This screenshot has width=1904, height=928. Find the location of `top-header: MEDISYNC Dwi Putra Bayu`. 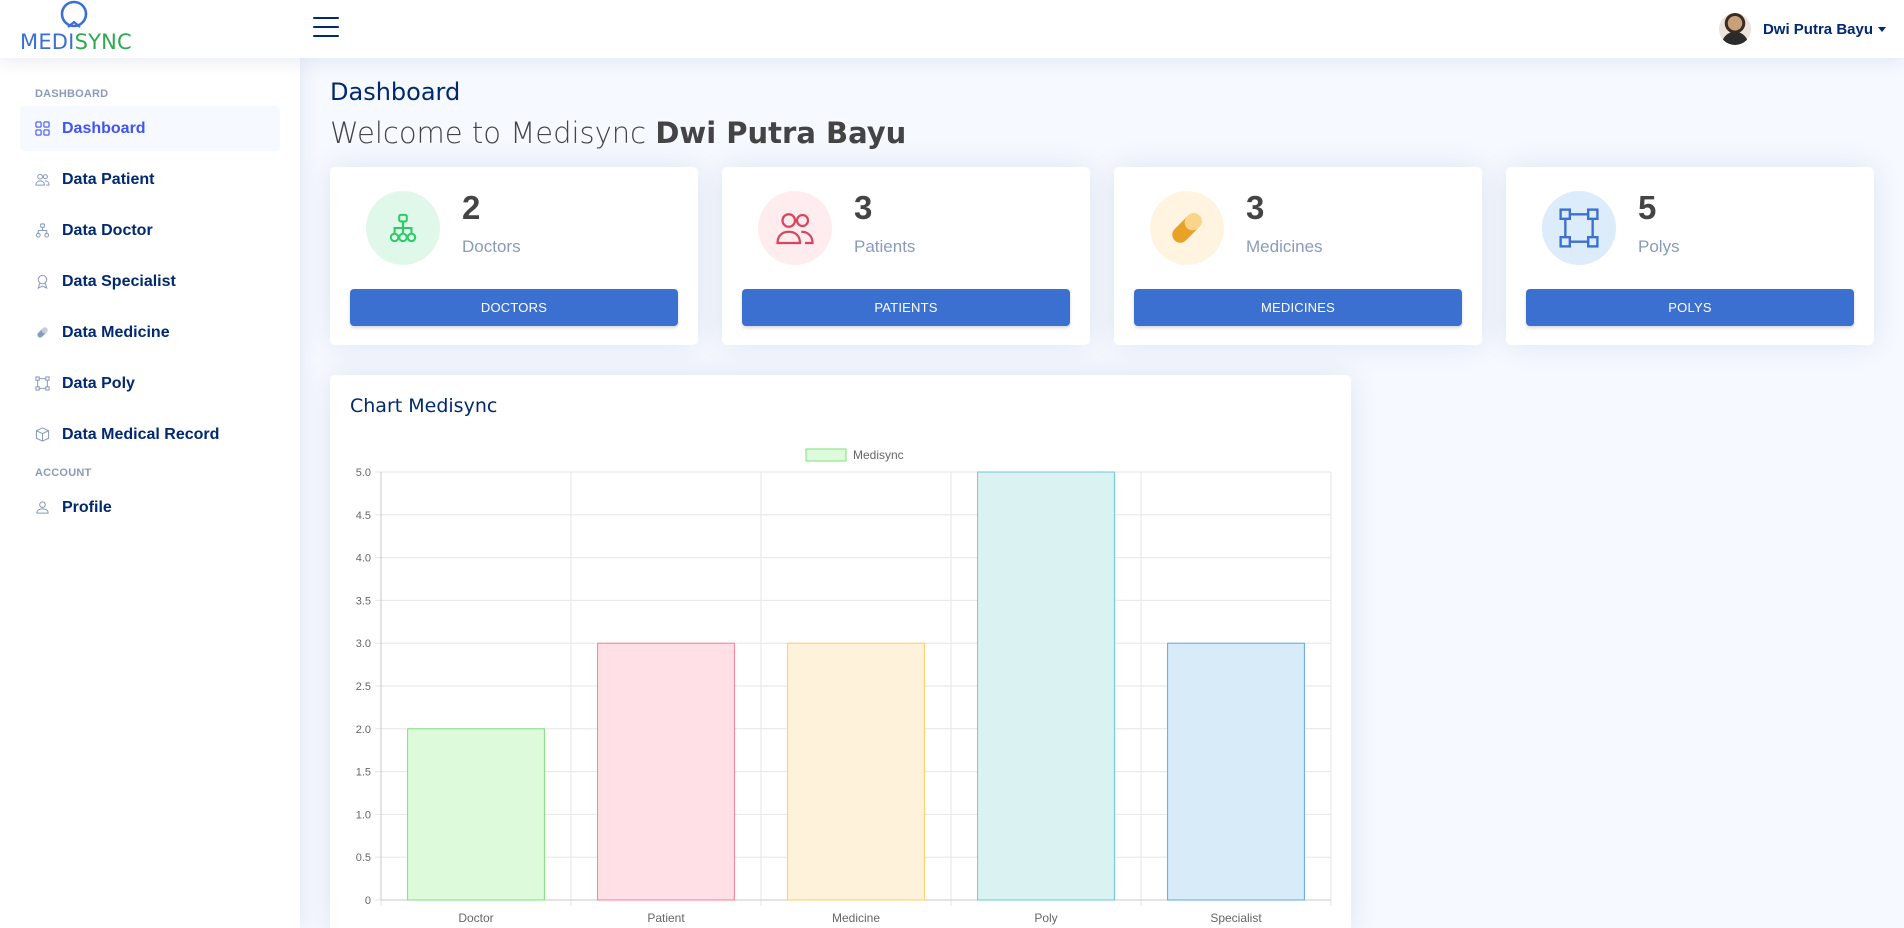

top-header: MEDISYNC Dwi Putra Bayu is located at coordinates (952, 29).